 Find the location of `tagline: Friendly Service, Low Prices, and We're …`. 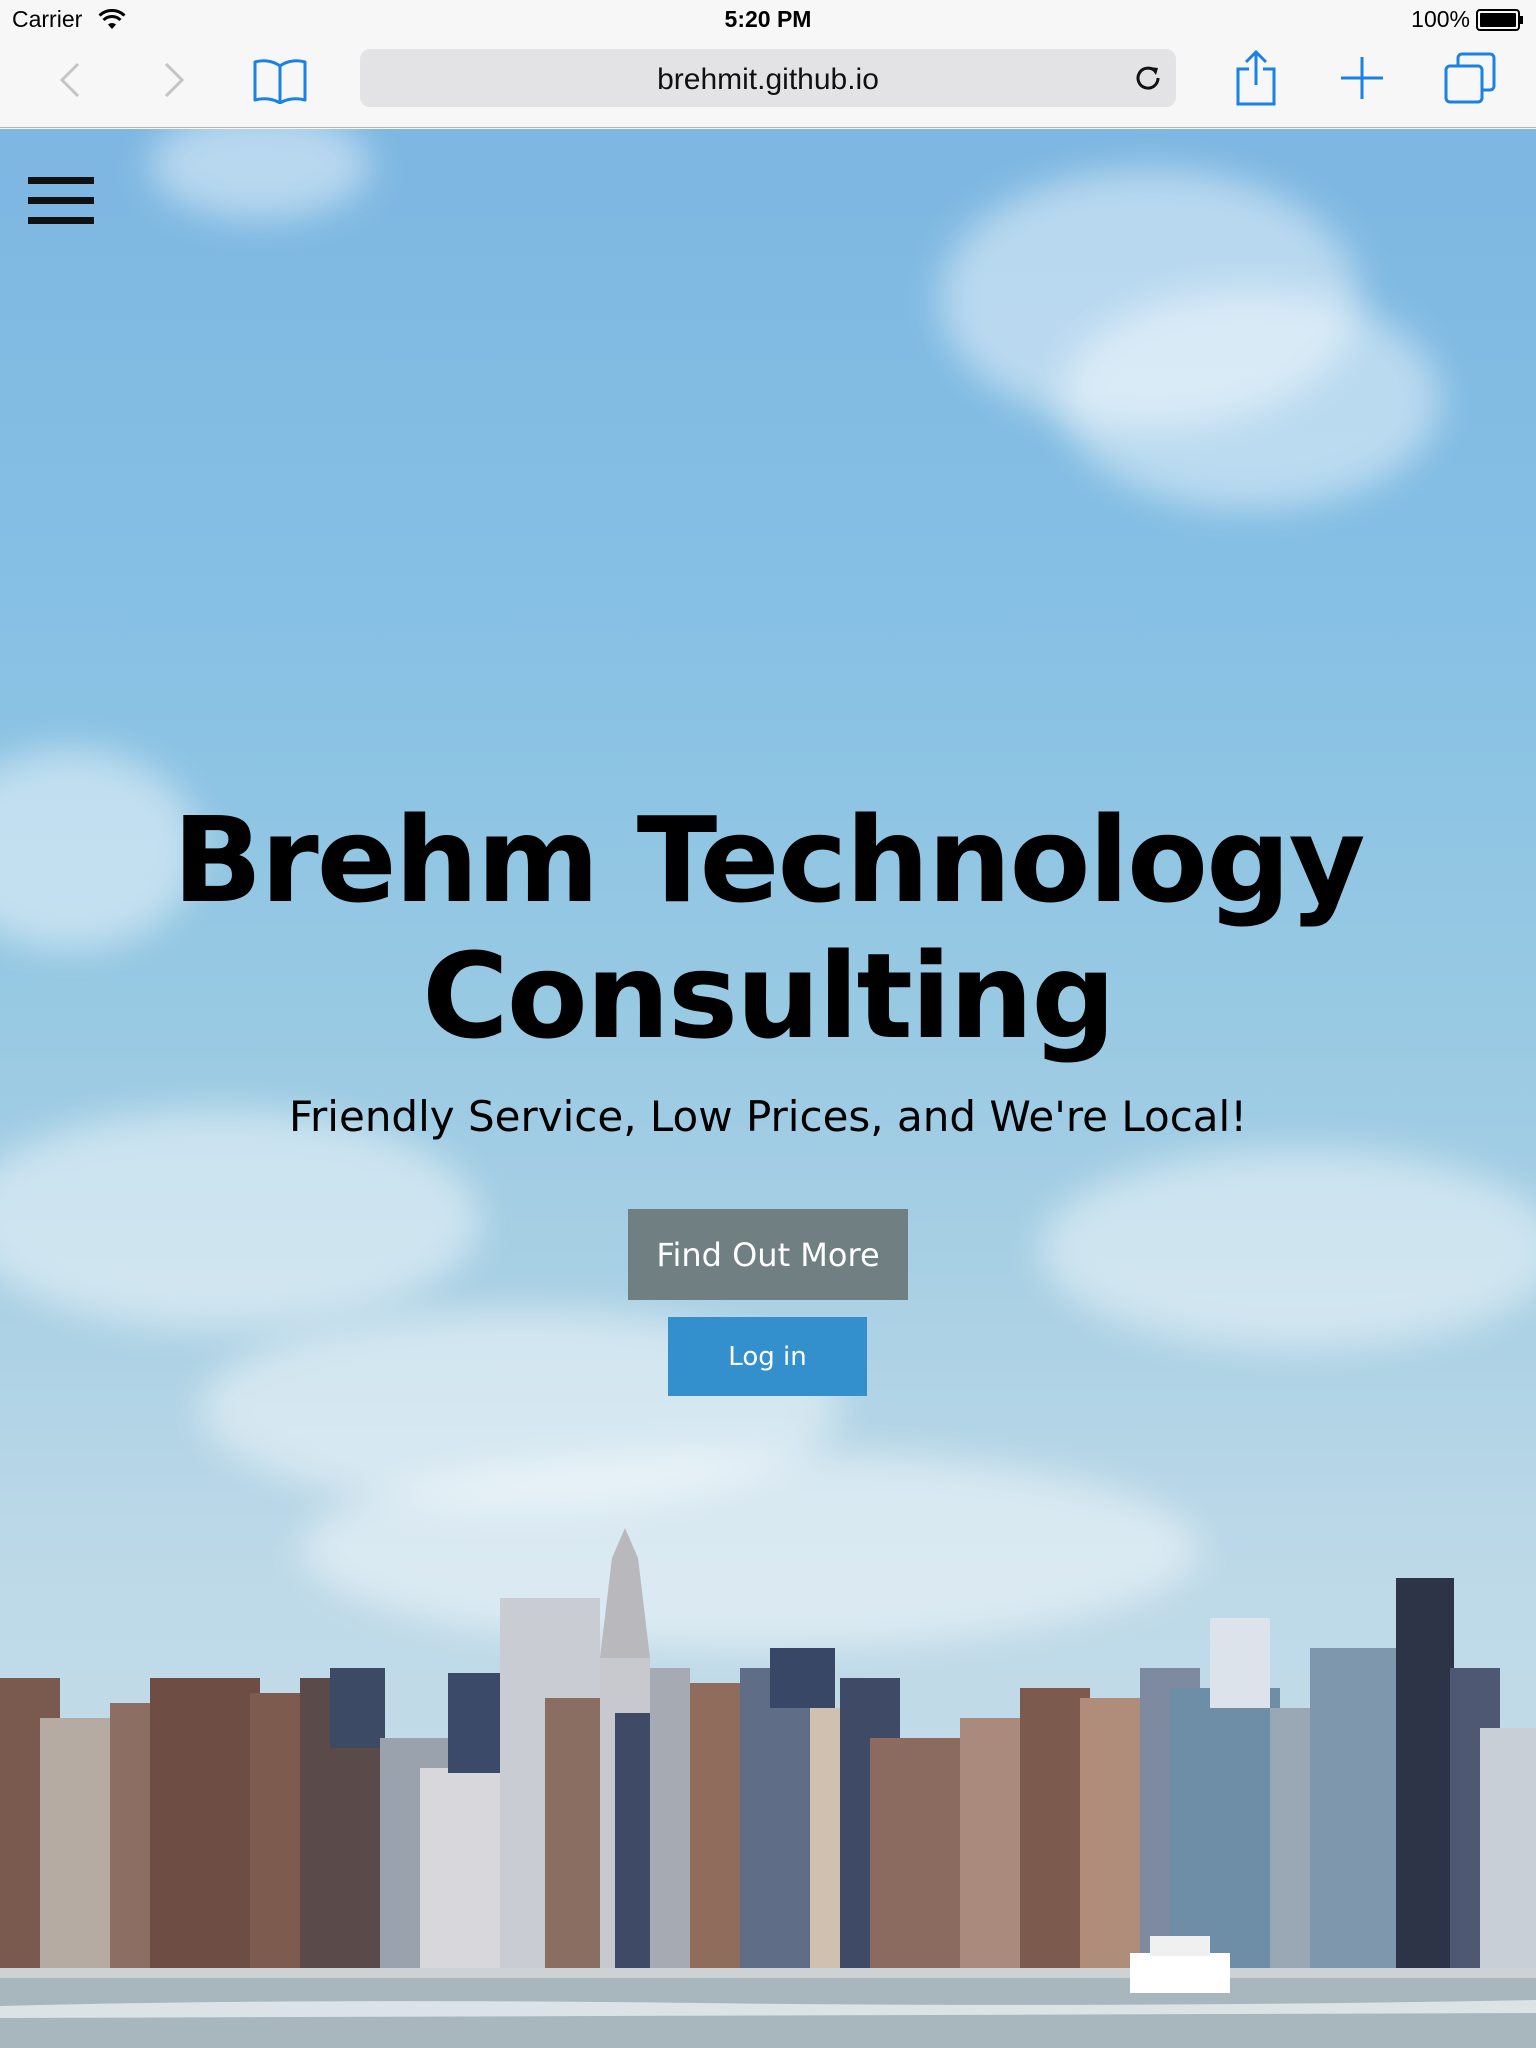

tagline: Friendly Service, Low Prices, and We're … is located at coordinates (768, 1116).